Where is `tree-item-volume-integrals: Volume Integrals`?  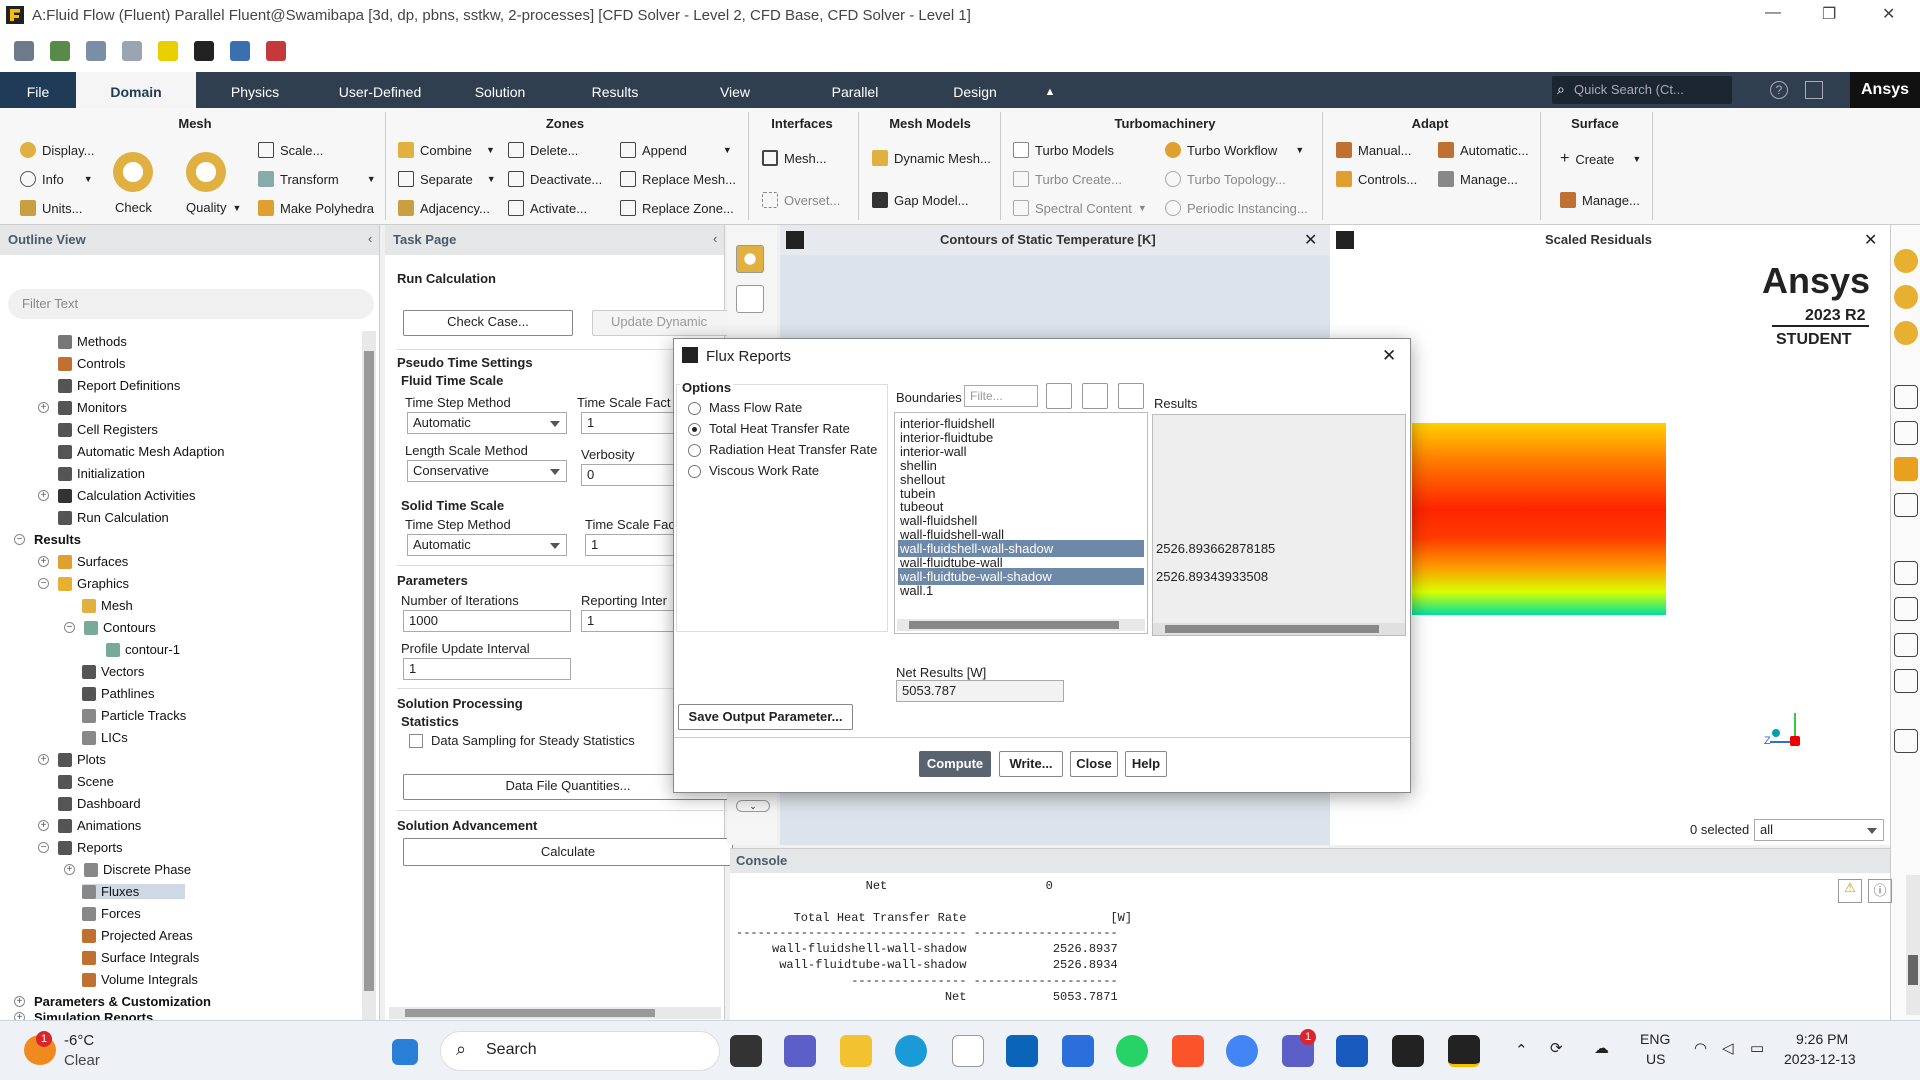 tree-item-volume-integrals: Volume Integrals is located at coordinates (140, 979).